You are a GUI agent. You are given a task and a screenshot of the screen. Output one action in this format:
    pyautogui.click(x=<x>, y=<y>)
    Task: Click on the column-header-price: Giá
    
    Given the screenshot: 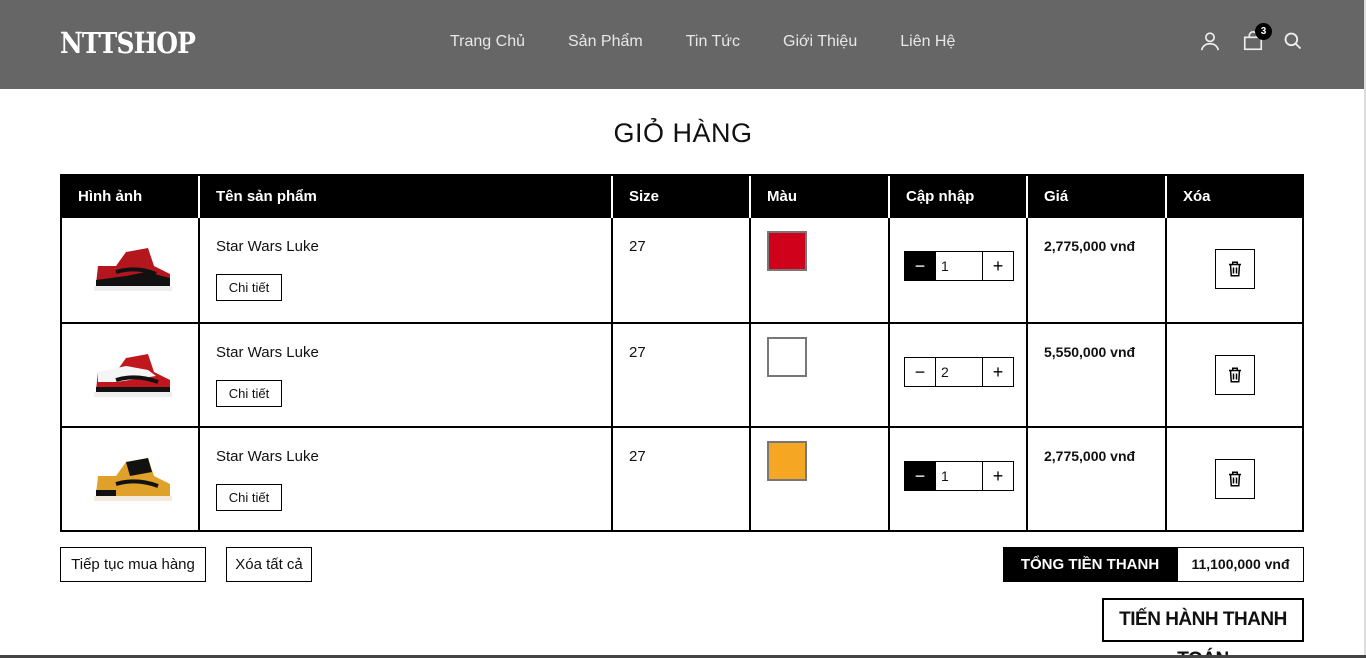 What is the action you would take?
    pyautogui.click(x=1095, y=197)
    